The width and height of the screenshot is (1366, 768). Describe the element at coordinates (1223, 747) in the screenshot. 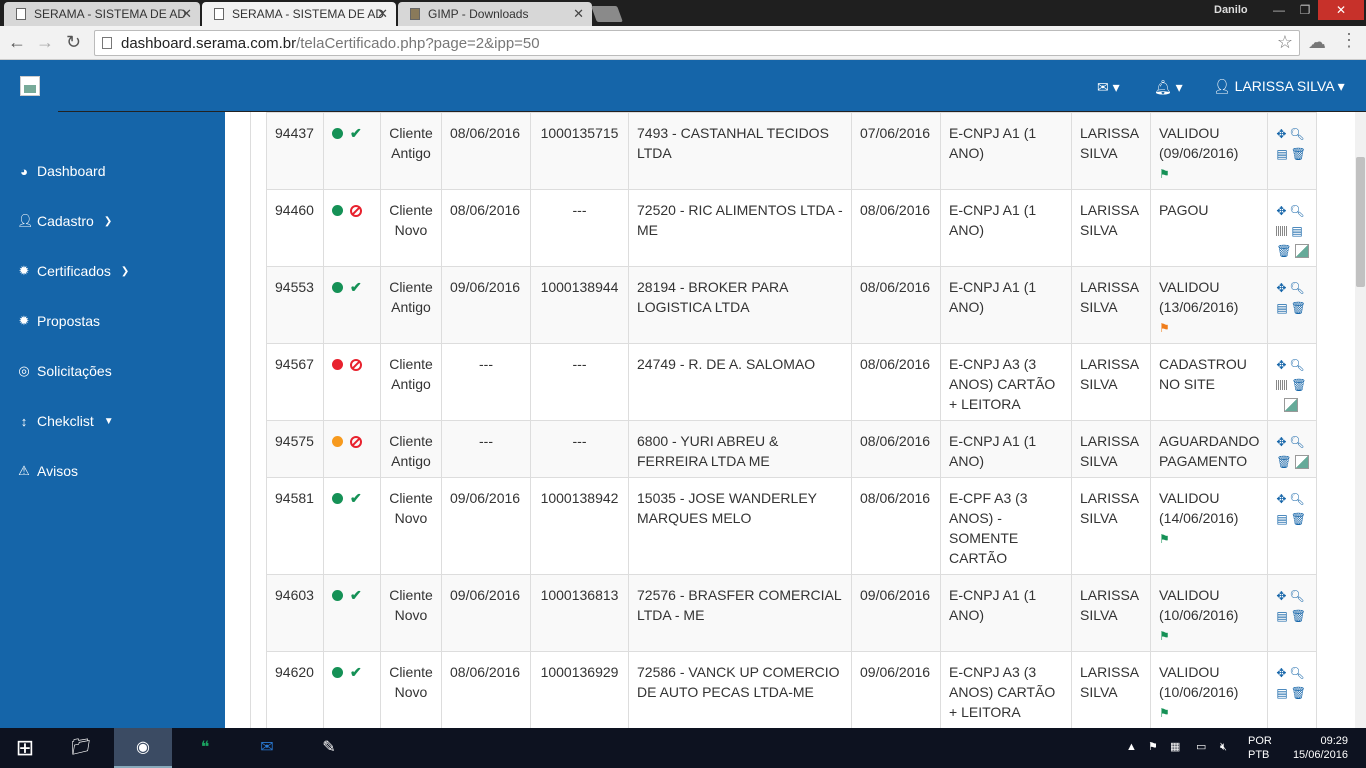

I see `speaker-muted-icon: 🔇︎` at that location.